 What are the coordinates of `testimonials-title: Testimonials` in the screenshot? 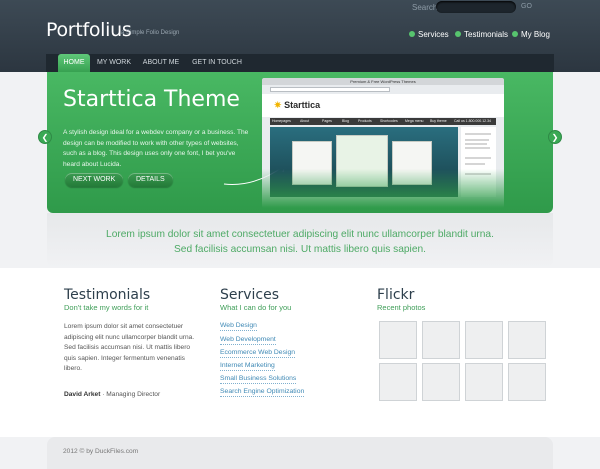 It's located at (107, 295).